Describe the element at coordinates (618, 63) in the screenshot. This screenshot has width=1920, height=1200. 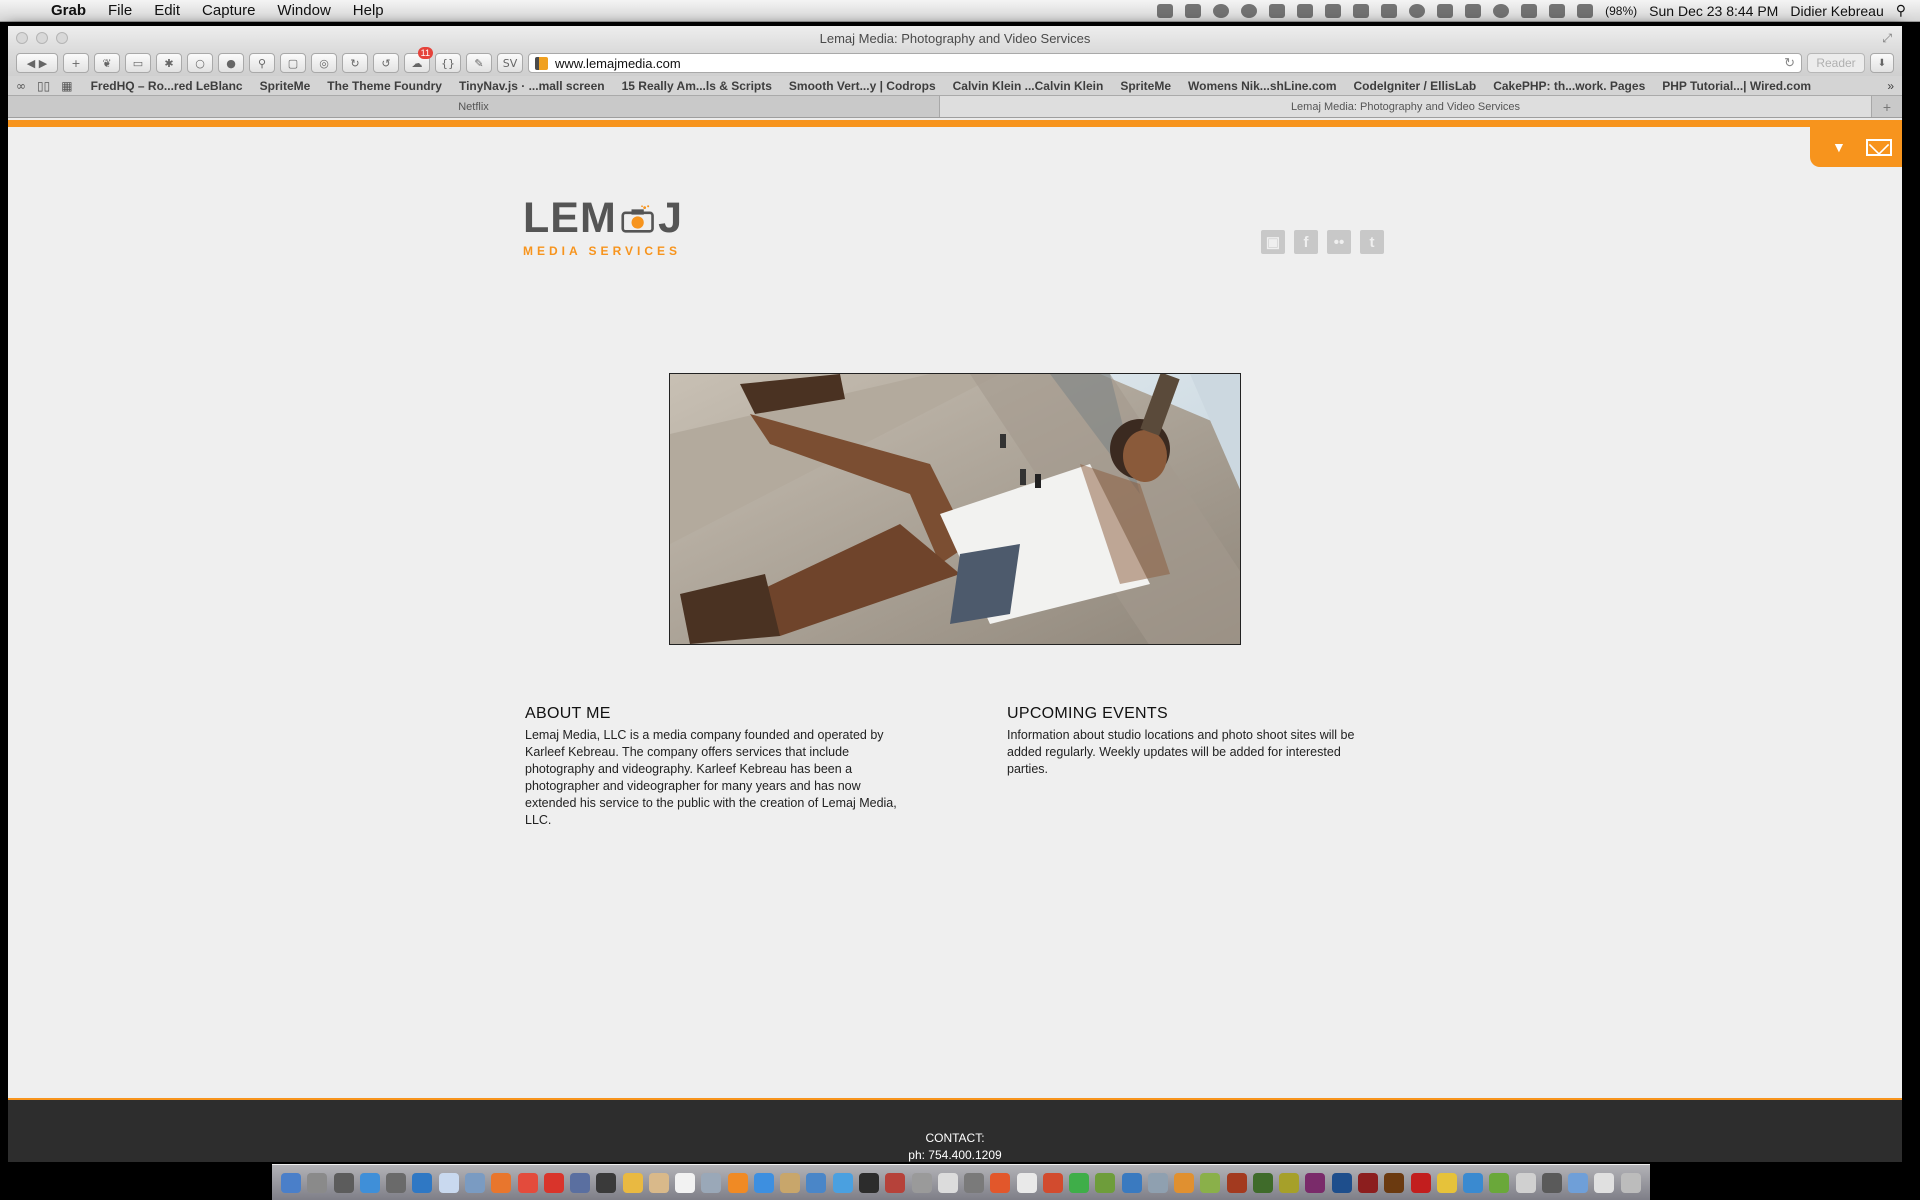
I see `url-text: www.lemajmedia.com` at that location.